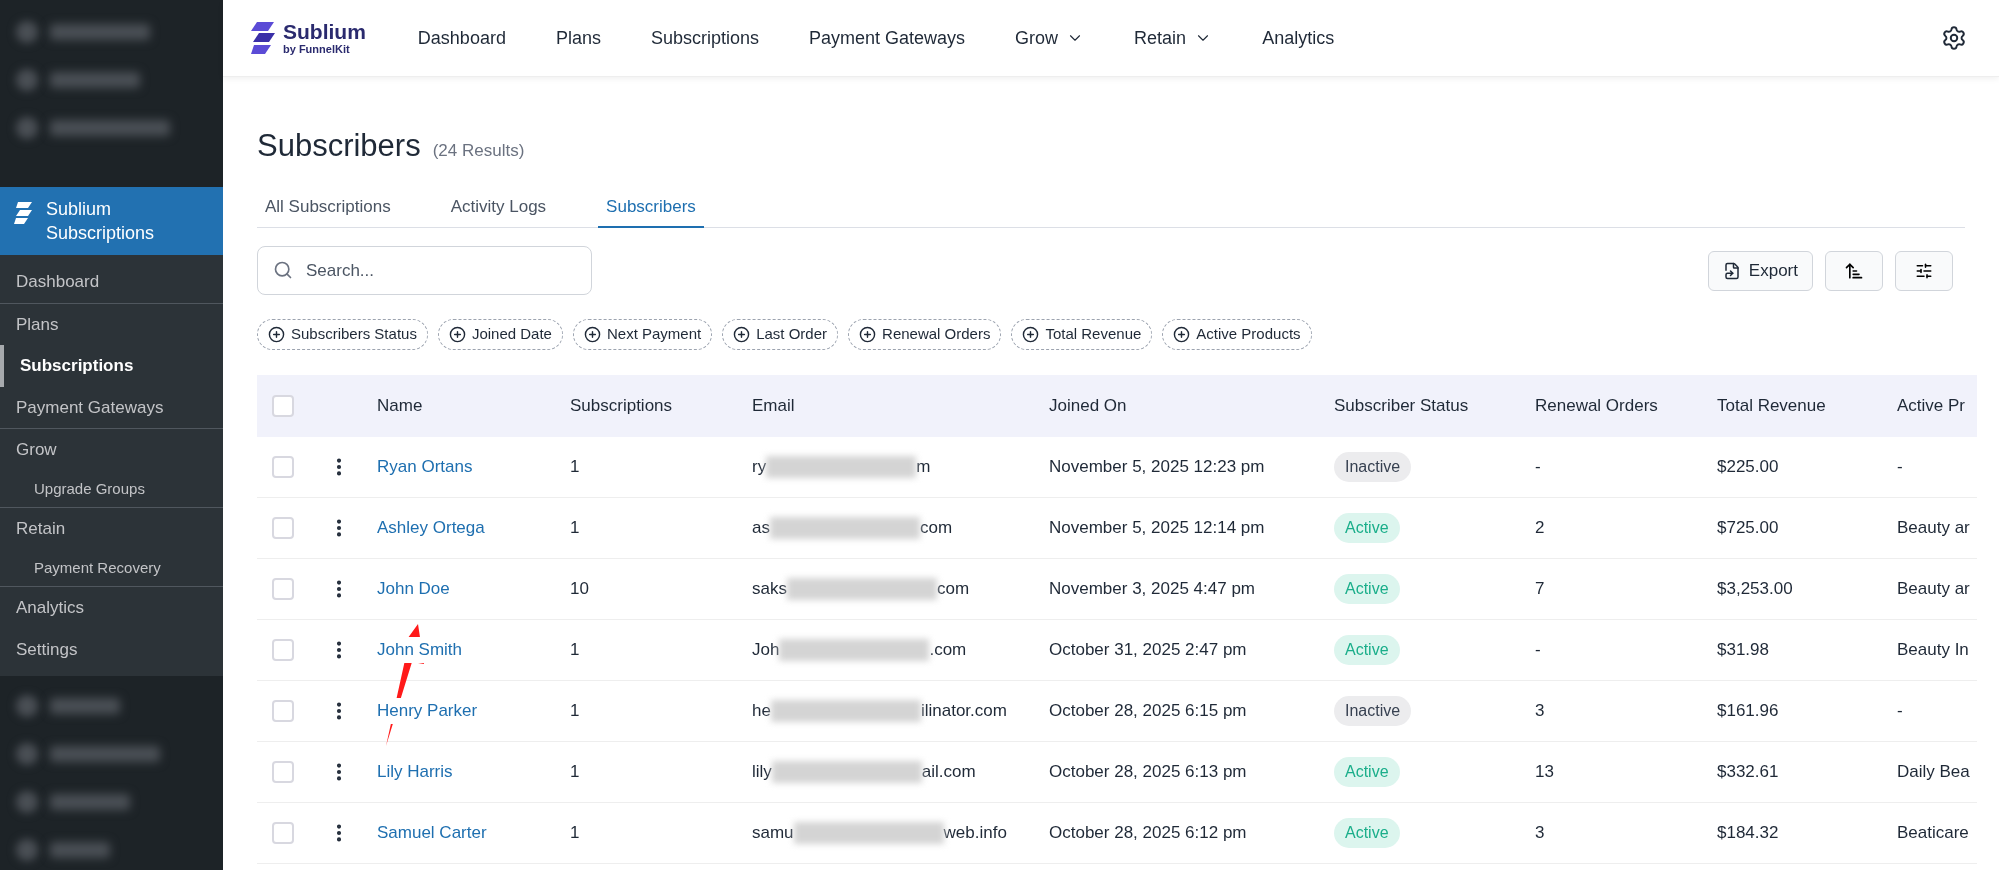 The height and width of the screenshot is (870, 1999). Describe the element at coordinates (264, 38) in the screenshot. I see `brand-logo-icon` at that location.